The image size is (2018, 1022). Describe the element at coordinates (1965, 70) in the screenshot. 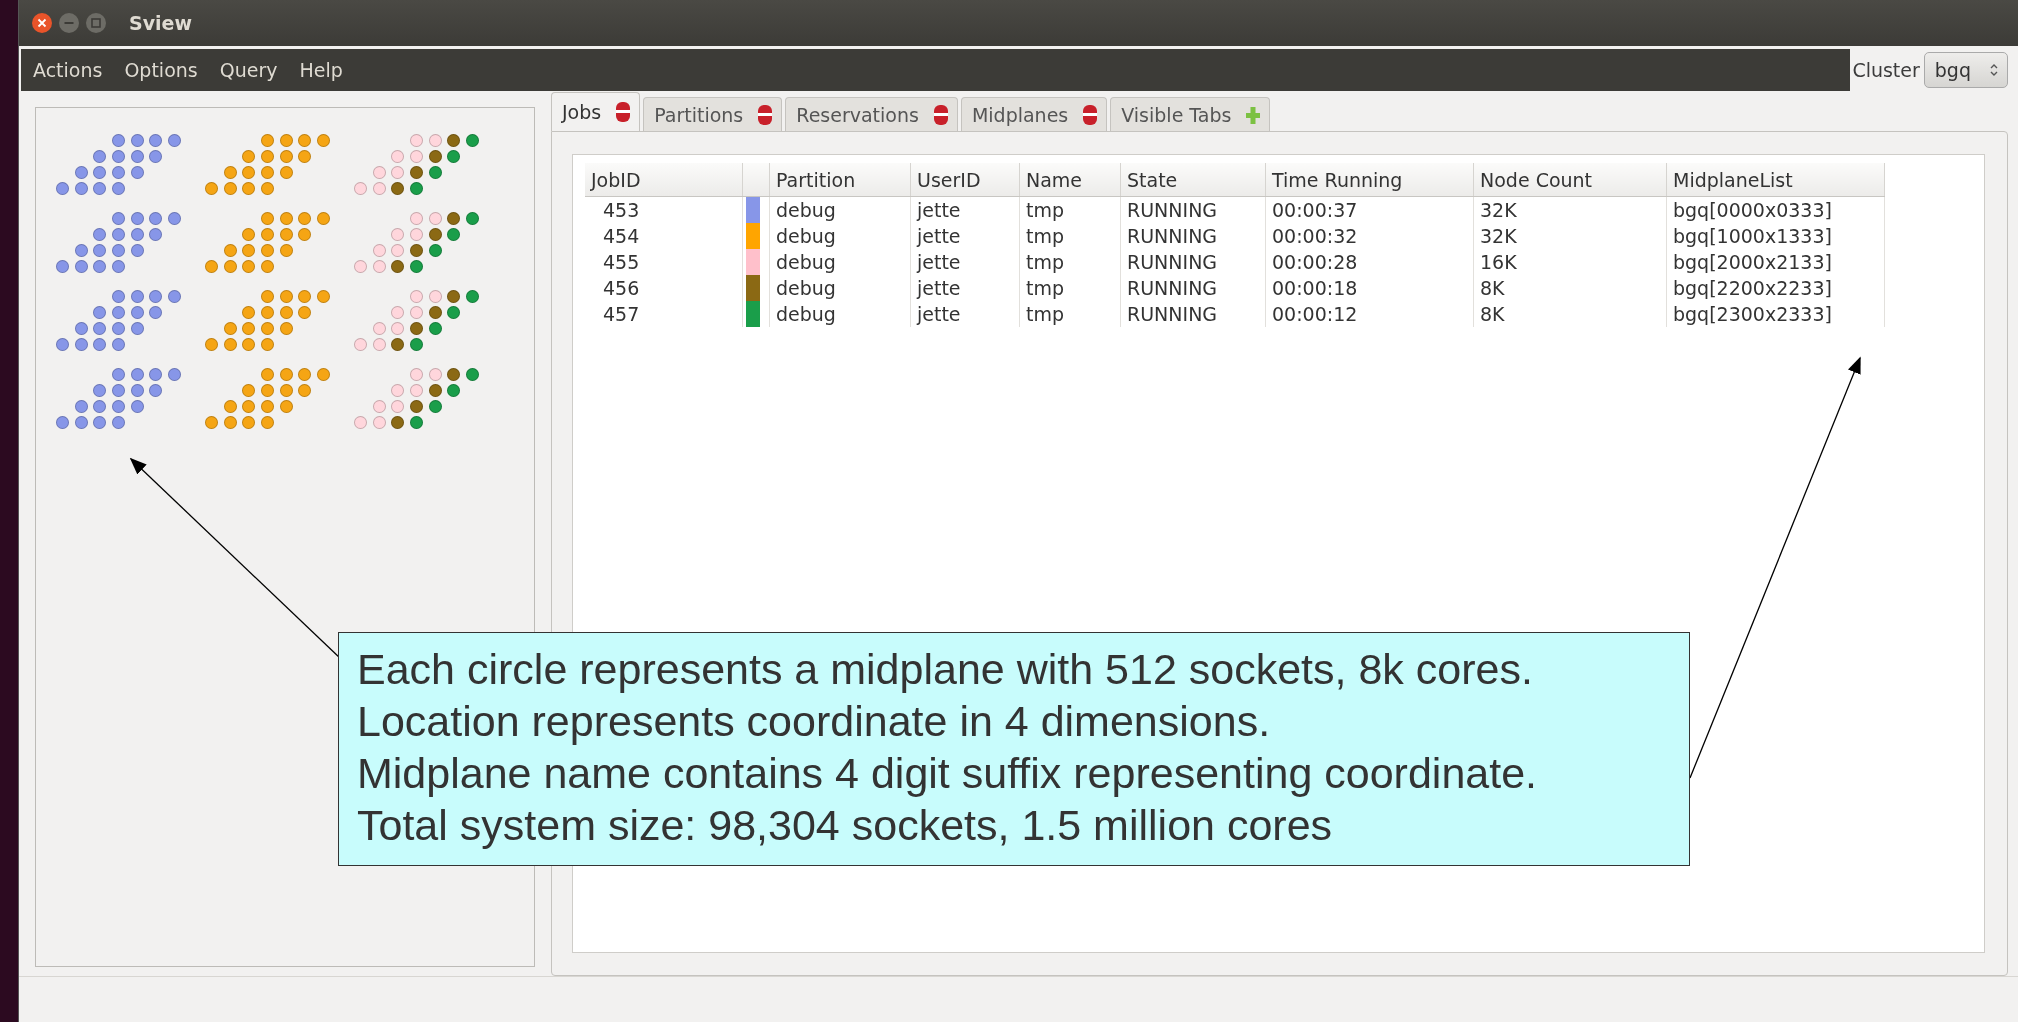

I see `cluster-dropdown: bgq` at that location.